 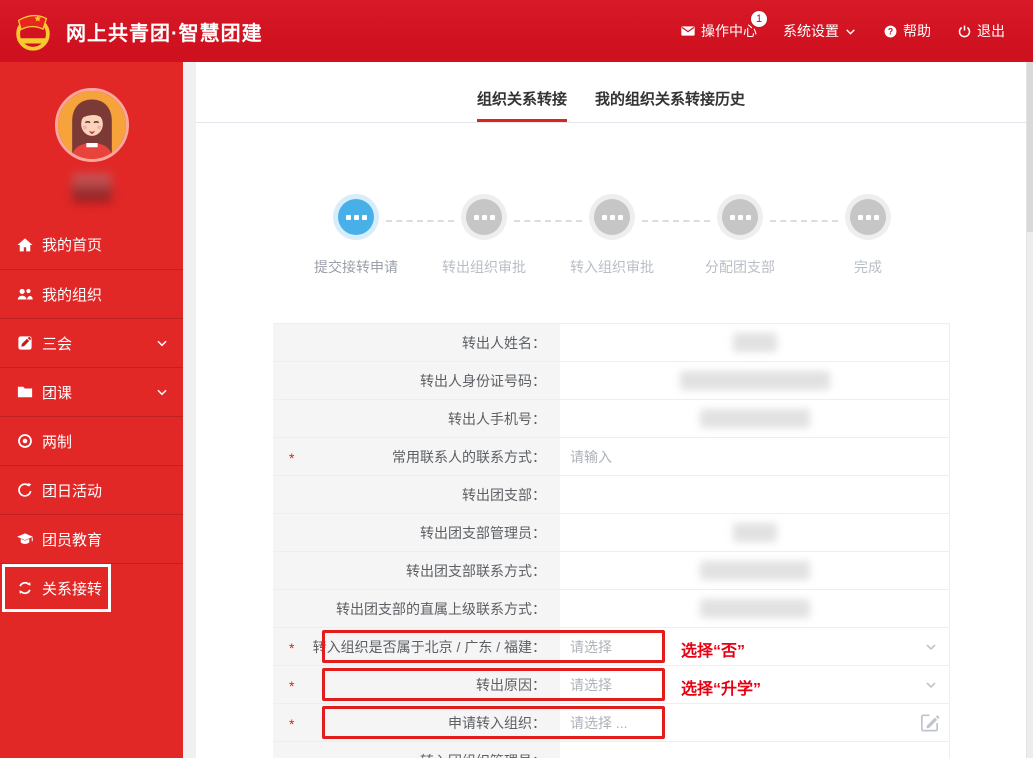 I want to click on annotation-text: 选择“升学”, so click(x=721, y=689).